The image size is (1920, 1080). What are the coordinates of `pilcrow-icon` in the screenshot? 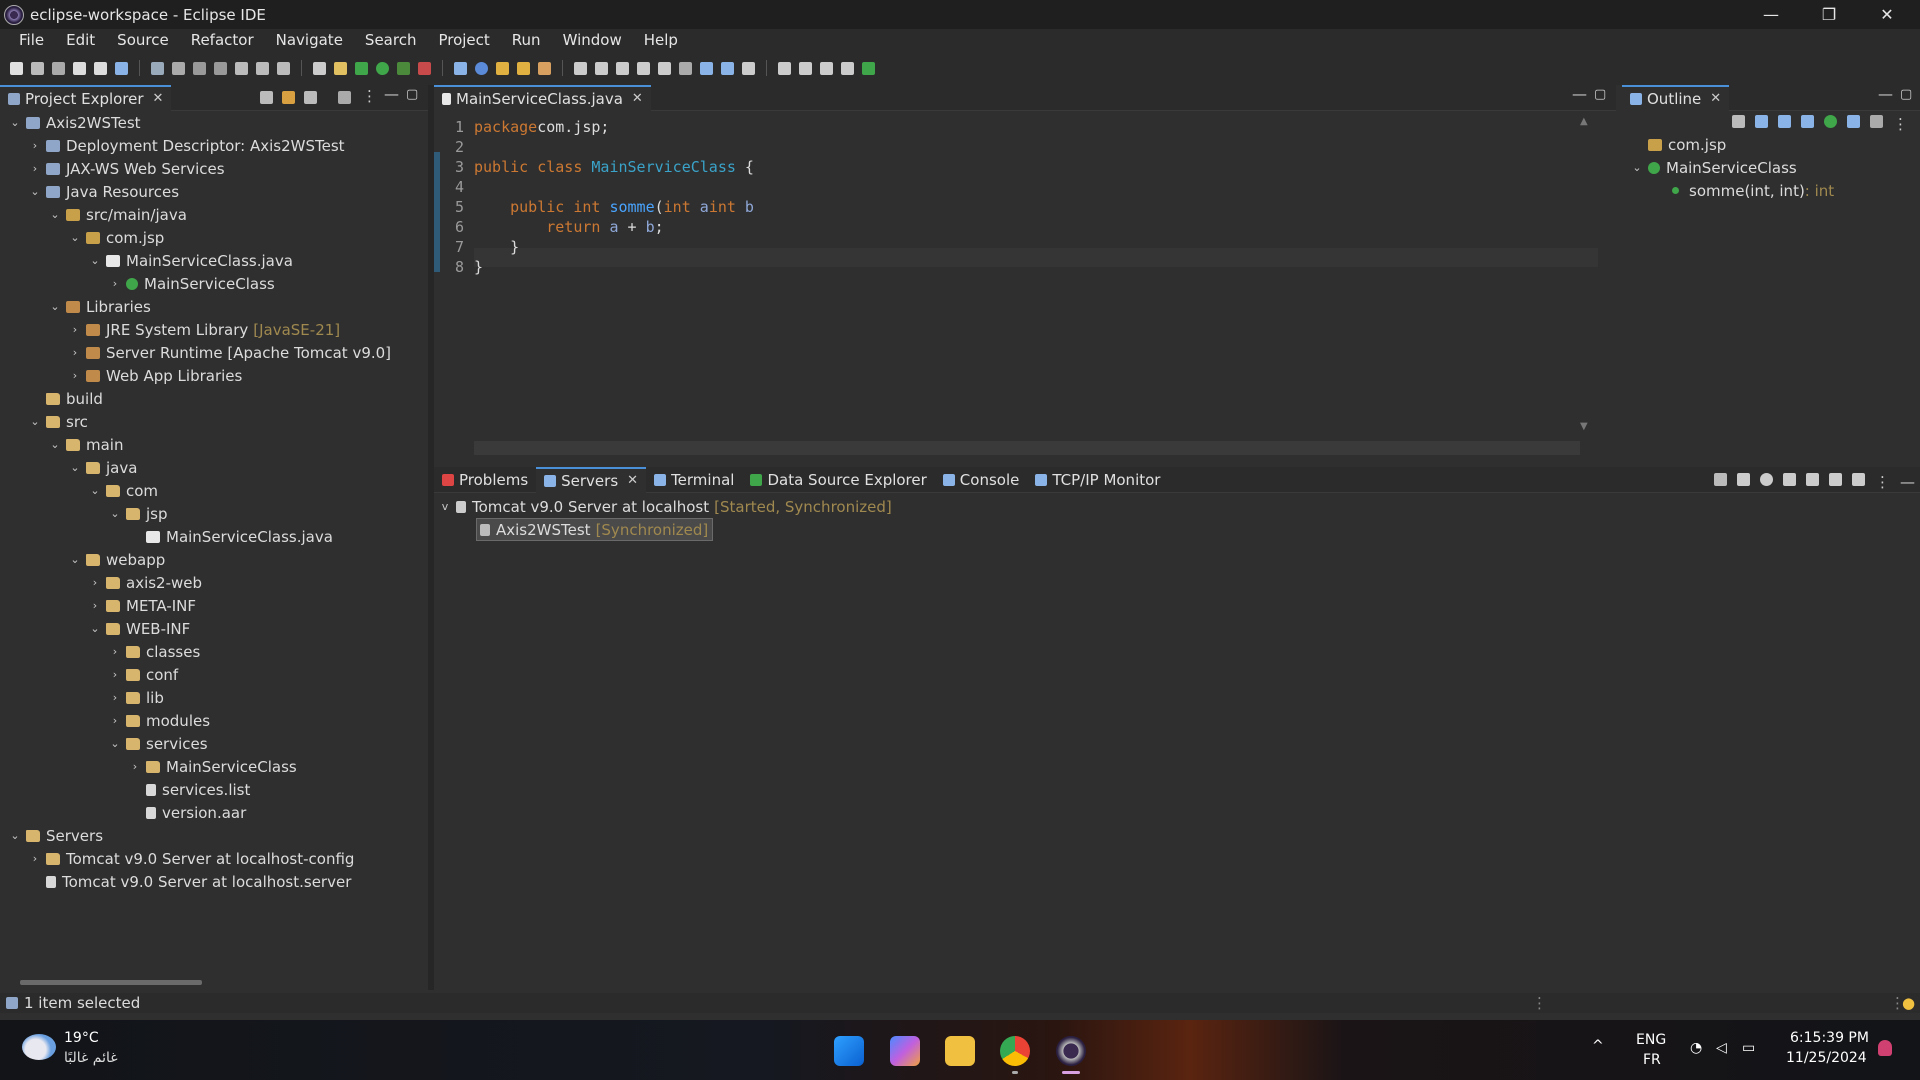 It's located at (685, 68).